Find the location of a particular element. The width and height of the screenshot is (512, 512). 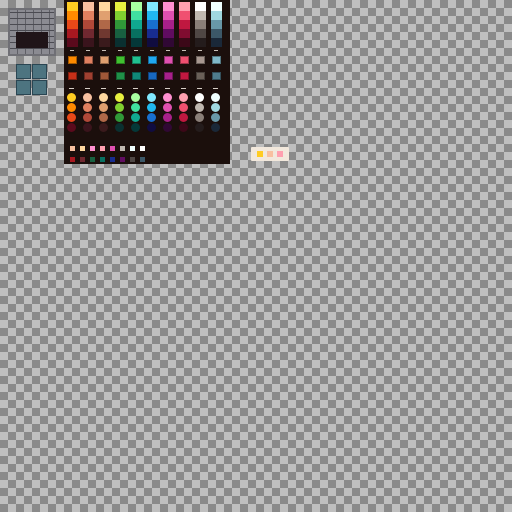

palette-badge-icon is located at coordinates (270, 154).